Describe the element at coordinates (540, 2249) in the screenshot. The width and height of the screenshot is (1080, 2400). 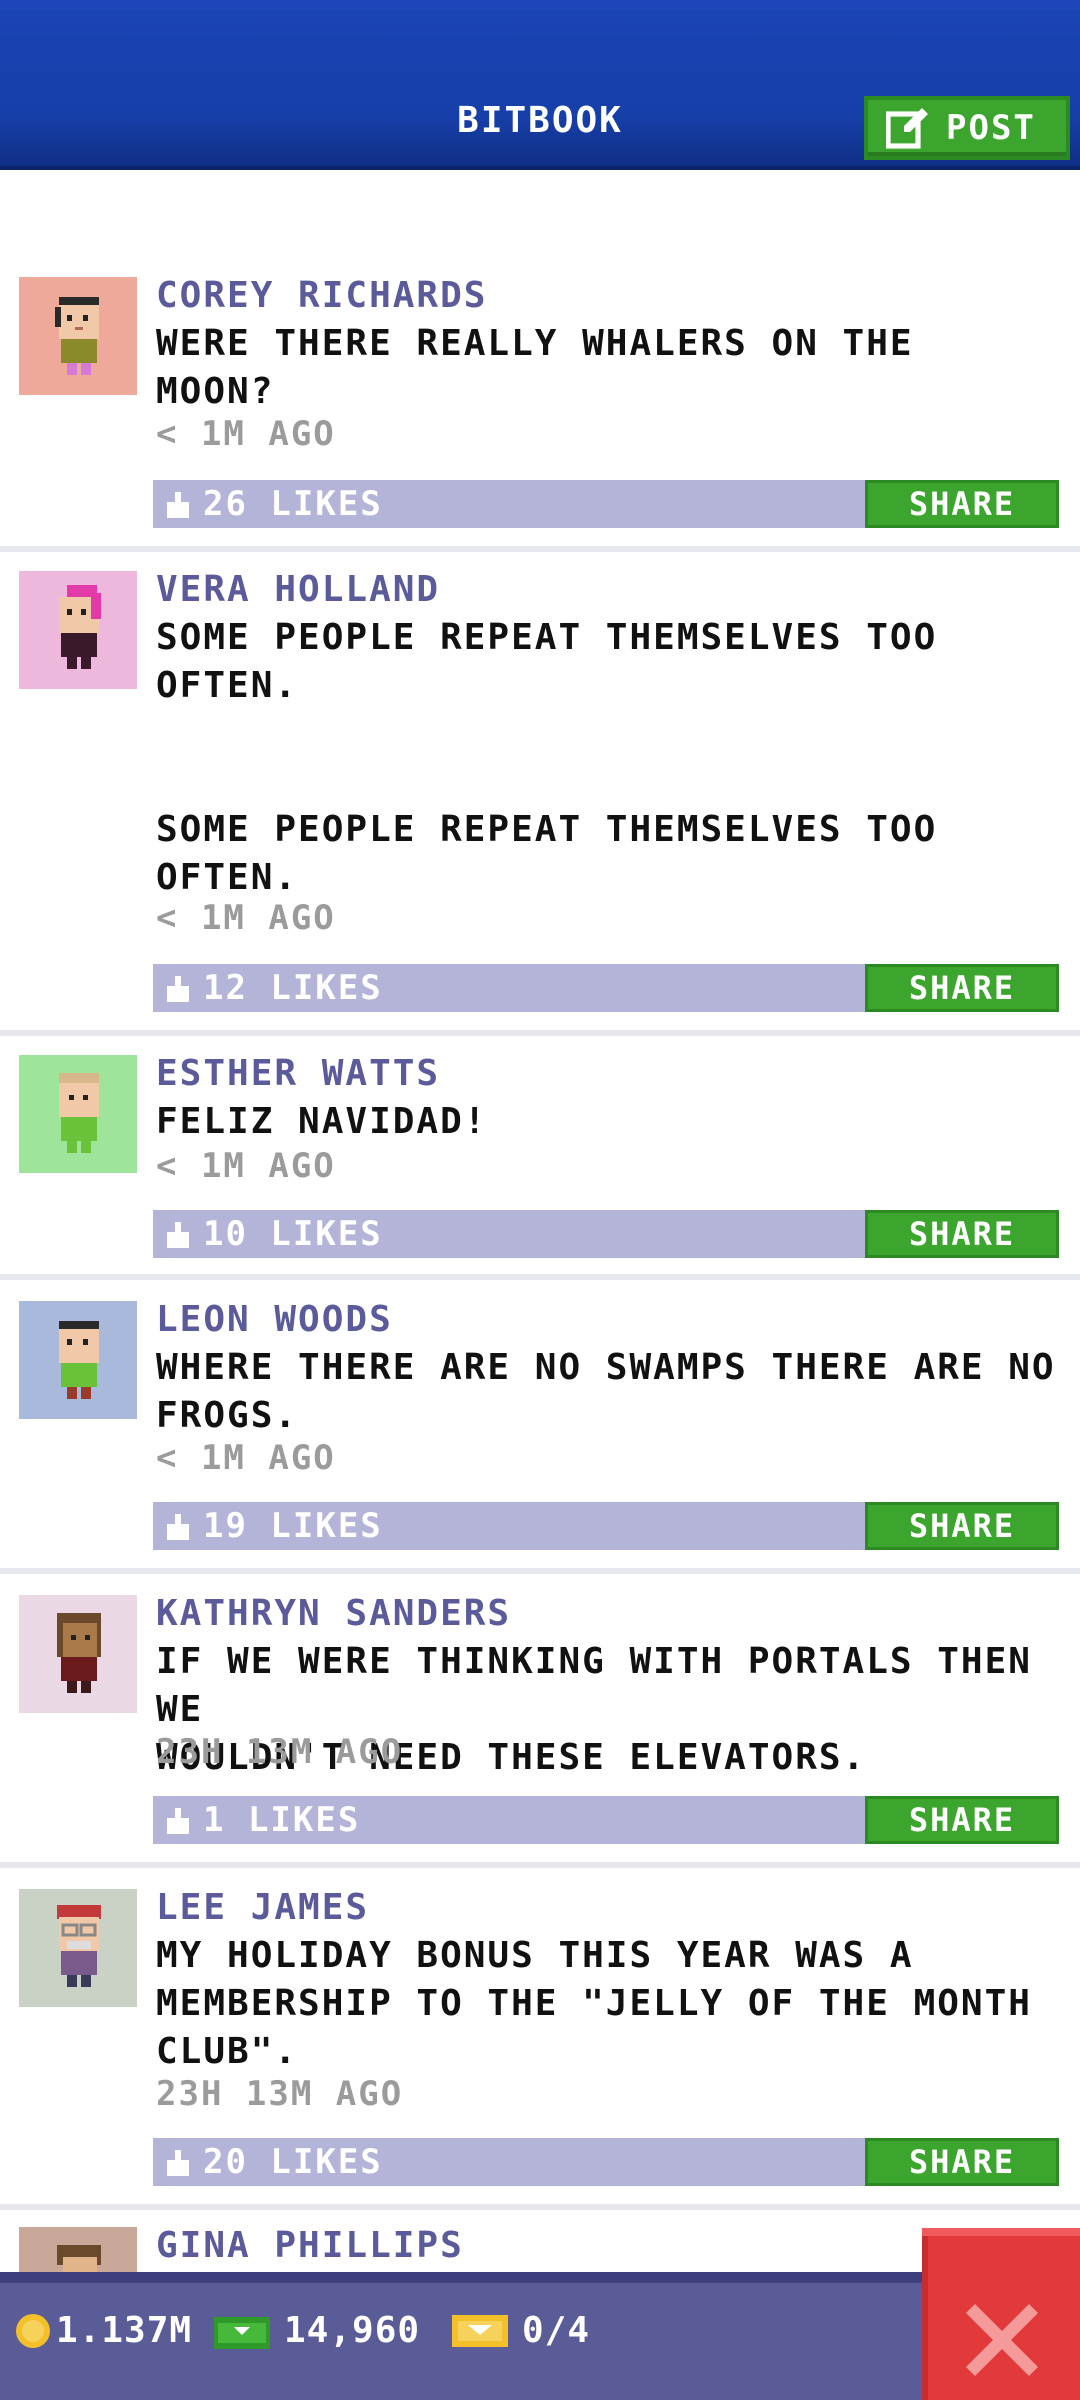
I see `feed-post: GINA PHILLIPS` at that location.